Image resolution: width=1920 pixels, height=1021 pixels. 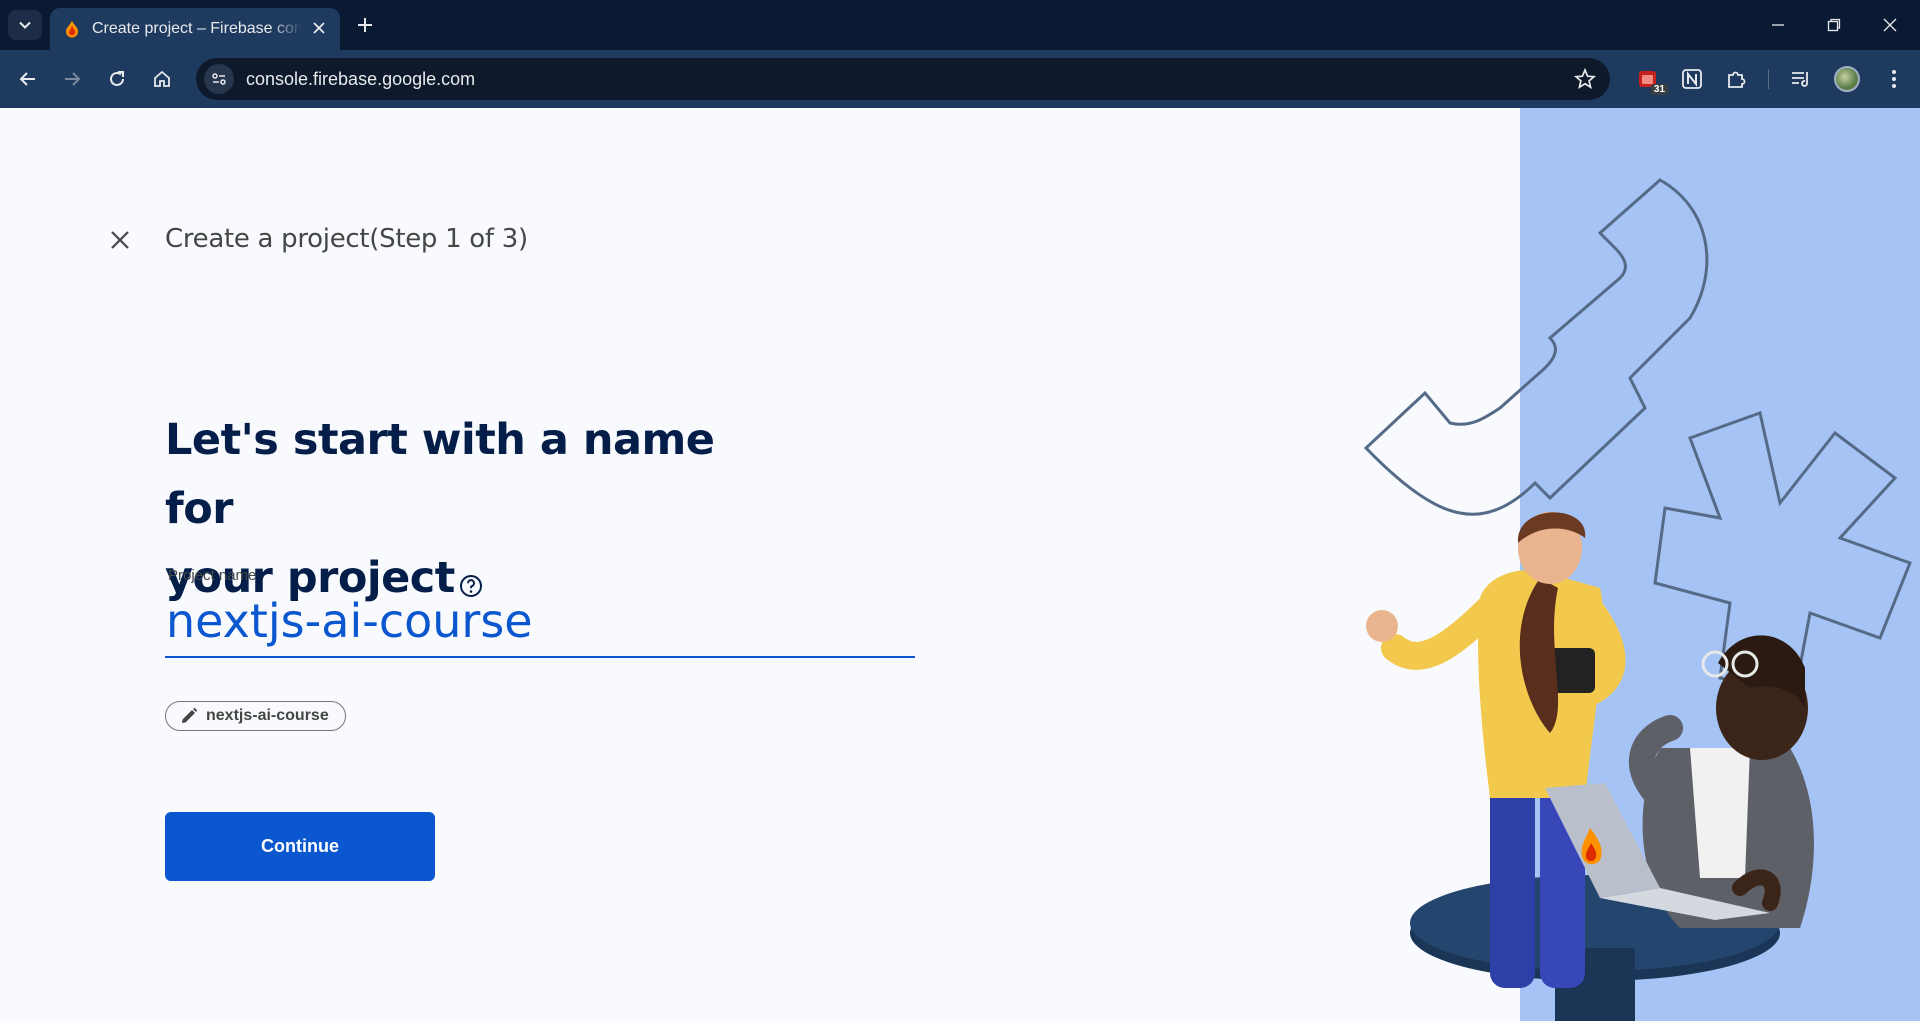 What do you see at coordinates (72, 29) in the screenshot?
I see `firebase-favicon-icon` at bounding box center [72, 29].